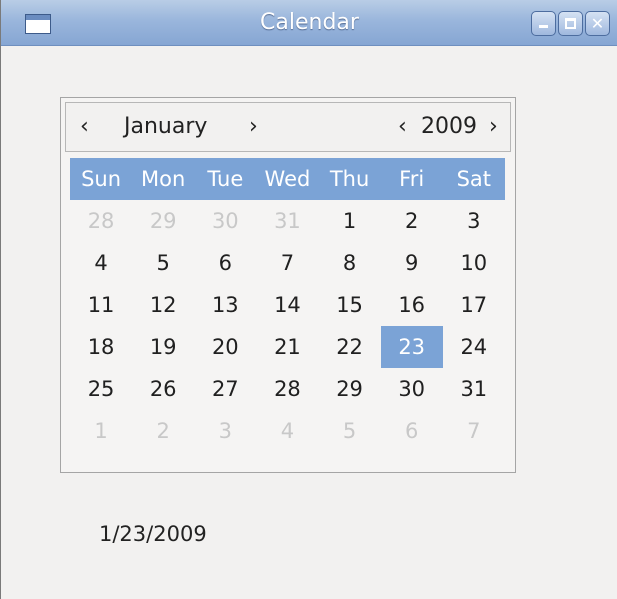  Describe the element at coordinates (225, 305) in the screenshot. I see `day-cell: 13` at that location.